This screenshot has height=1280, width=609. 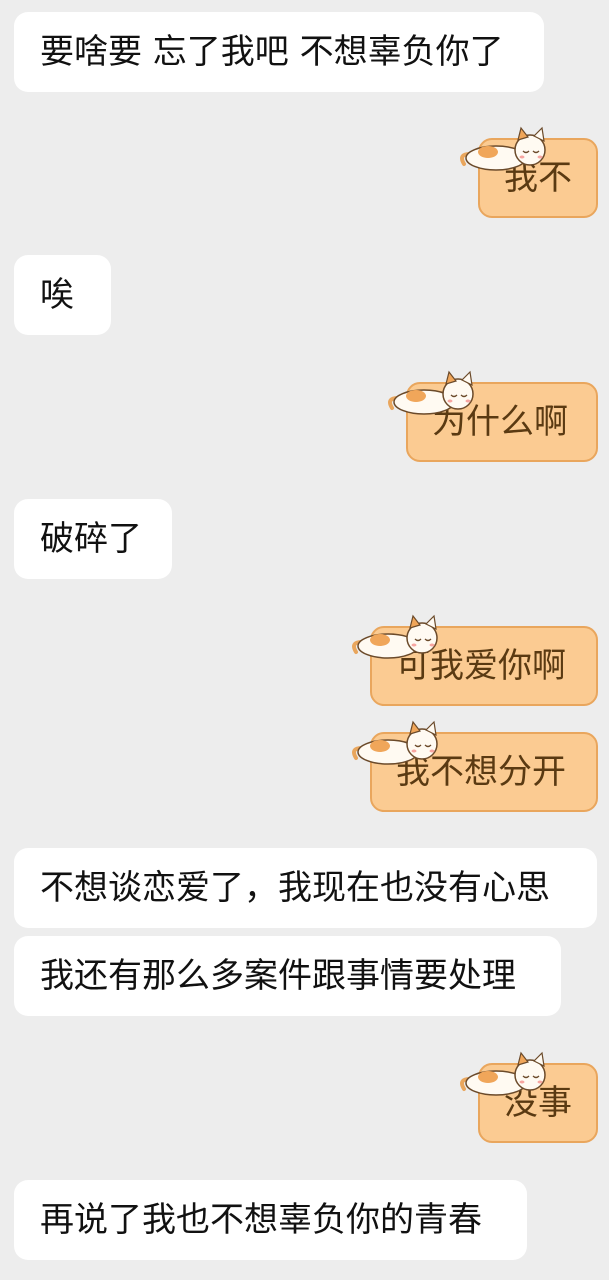 I want to click on message-text: 再说了我也不想辜负你的青春, so click(x=261, y=1220).